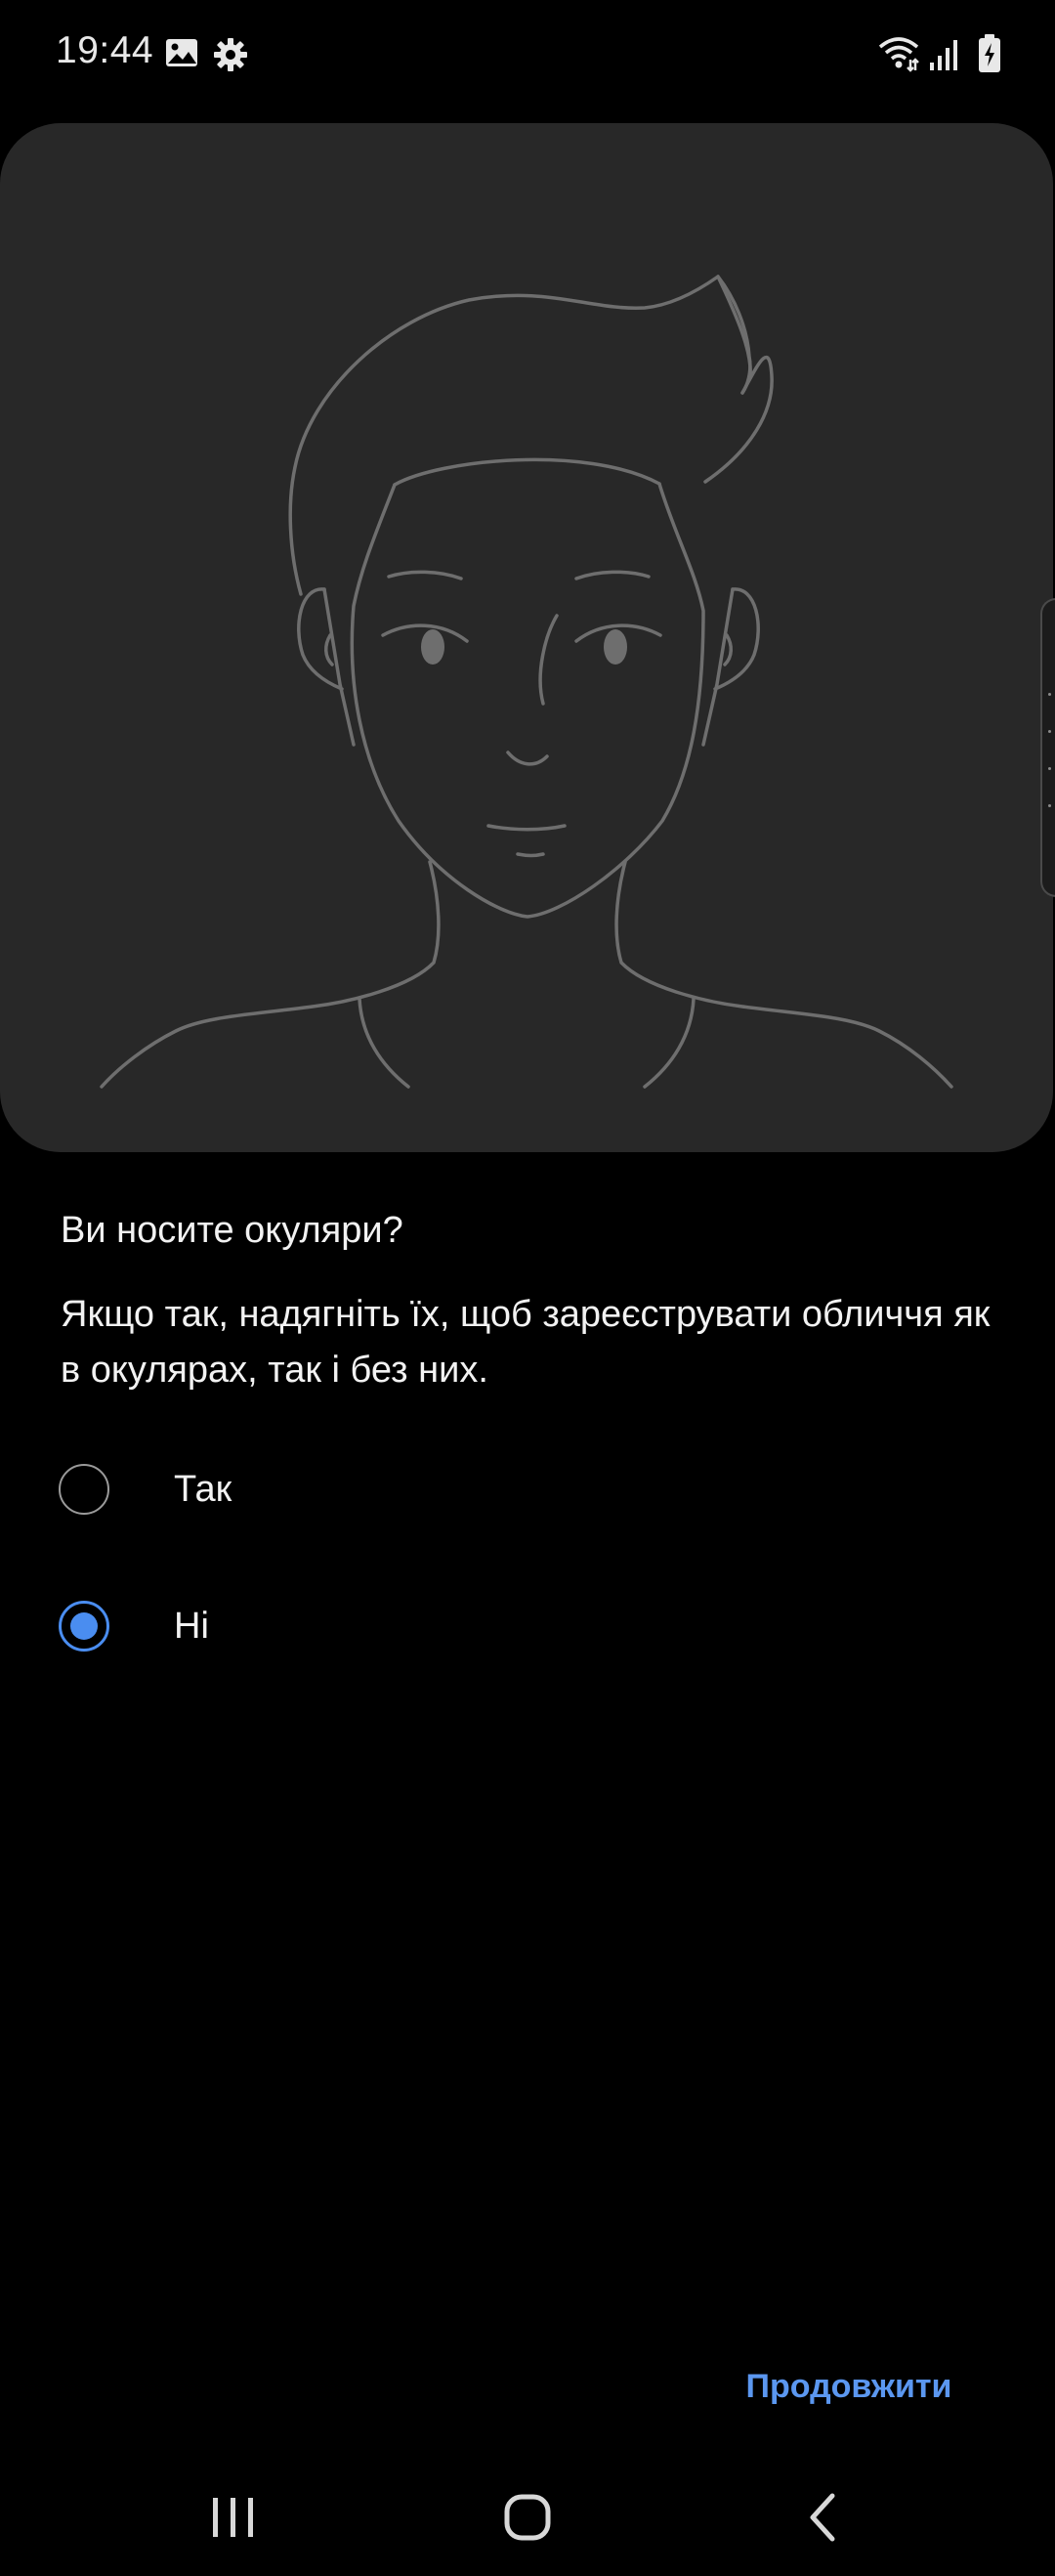 Image resolution: width=1055 pixels, height=2576 pixels. Describe the element at coordinates (203, 1489) in the screenshot. I see `radio-label-yes: Так` at that location.